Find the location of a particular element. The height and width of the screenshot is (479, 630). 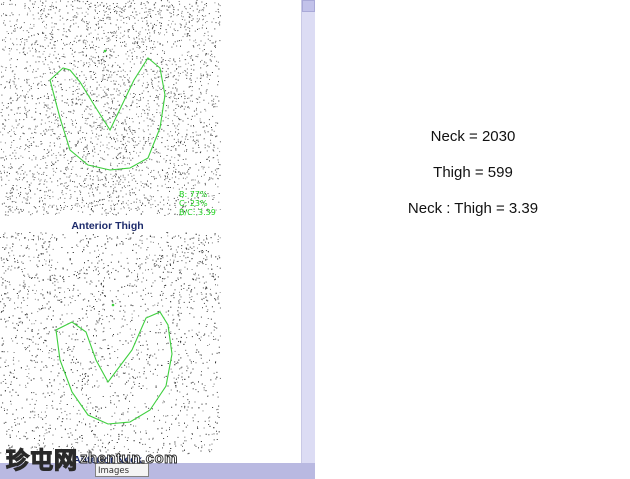

vertical-scrollbar is located at coordinates (308, 231).